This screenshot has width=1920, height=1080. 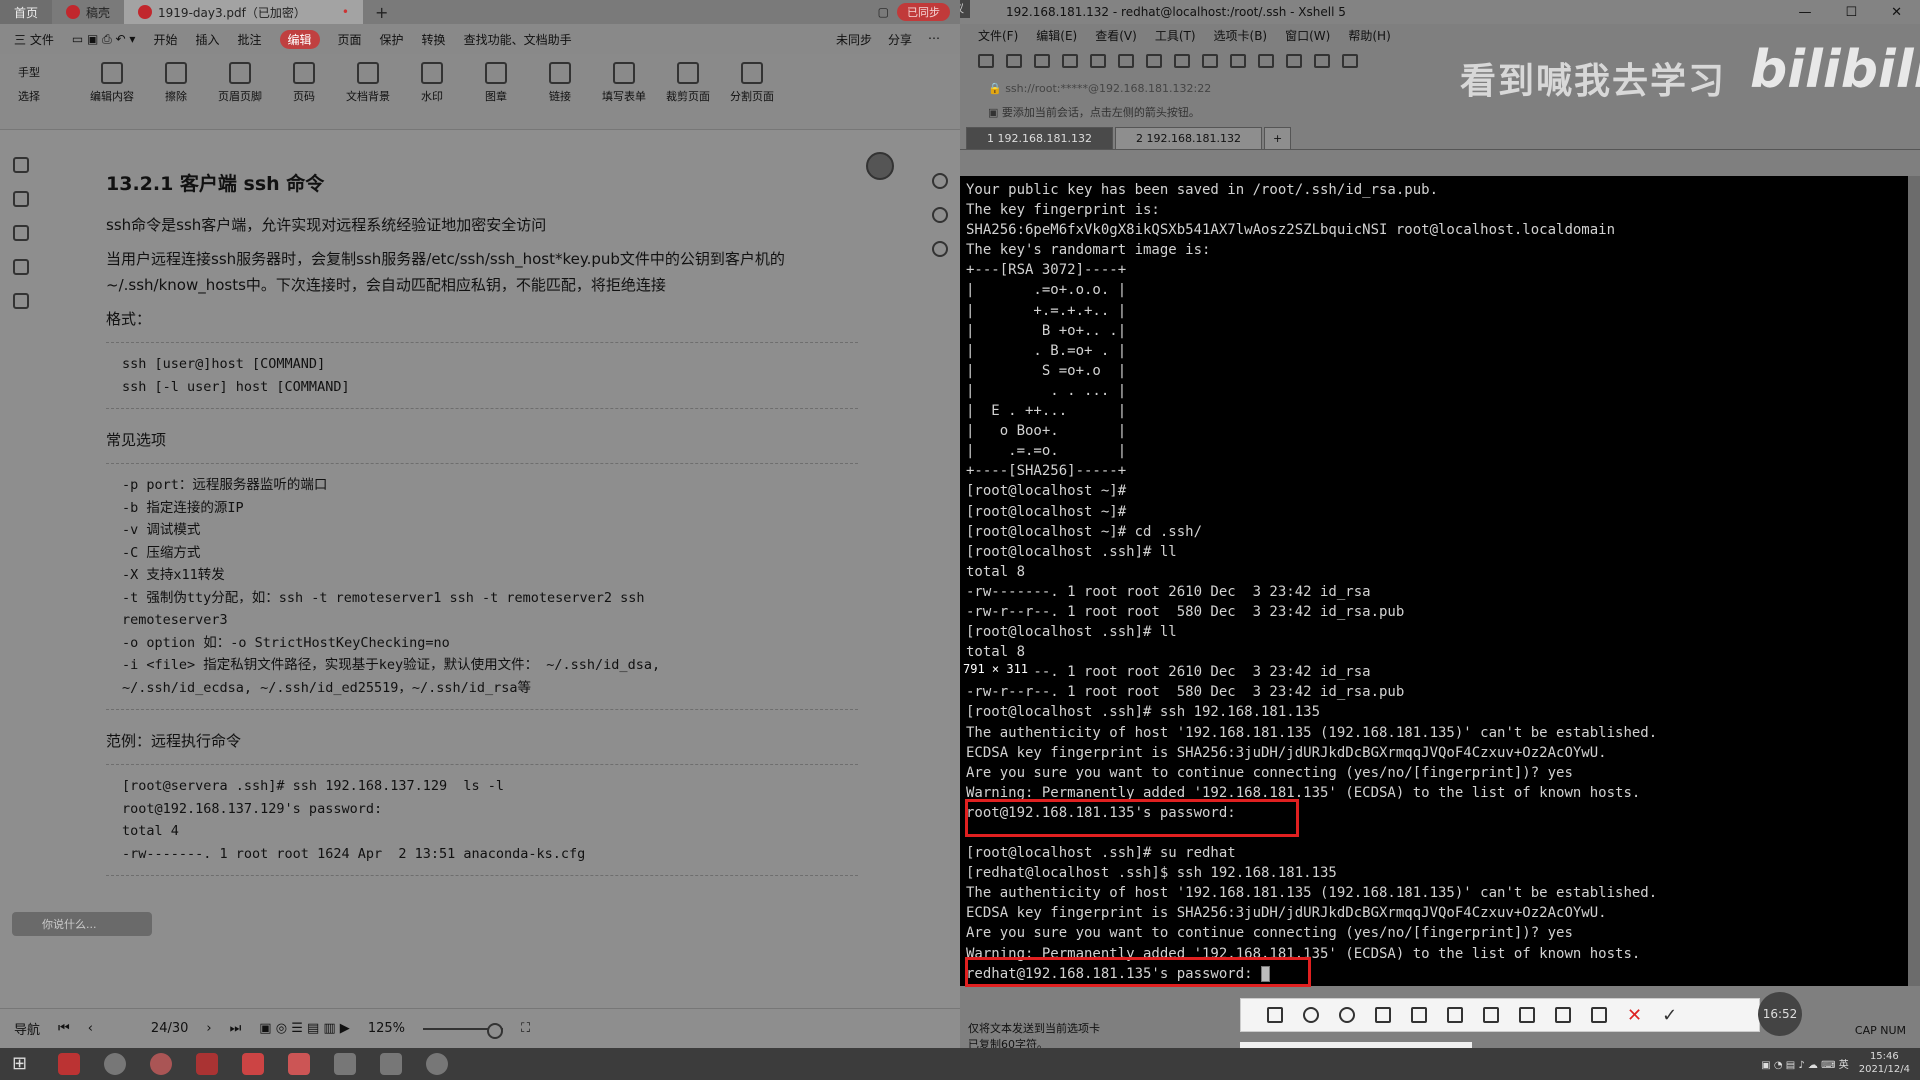 What do you see at coordinates (752, 83) in the screenshot?
I see `tool-split: 分割页面` at bounding box center [752, 83].